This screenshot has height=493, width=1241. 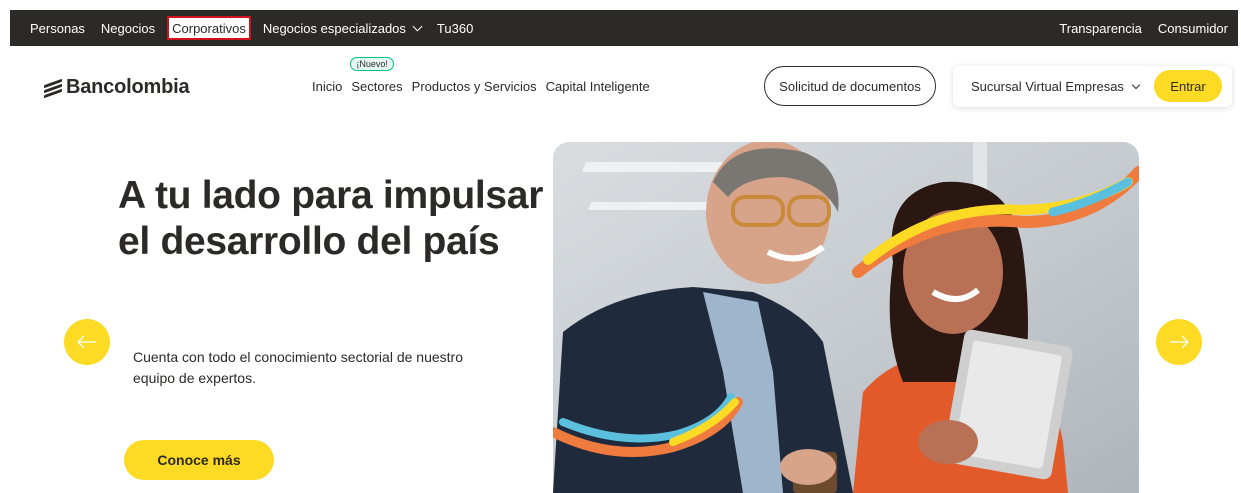 I want to click on nav-item-sectores: Sectores ¡Nuevo!, so click(x=376, y=75).